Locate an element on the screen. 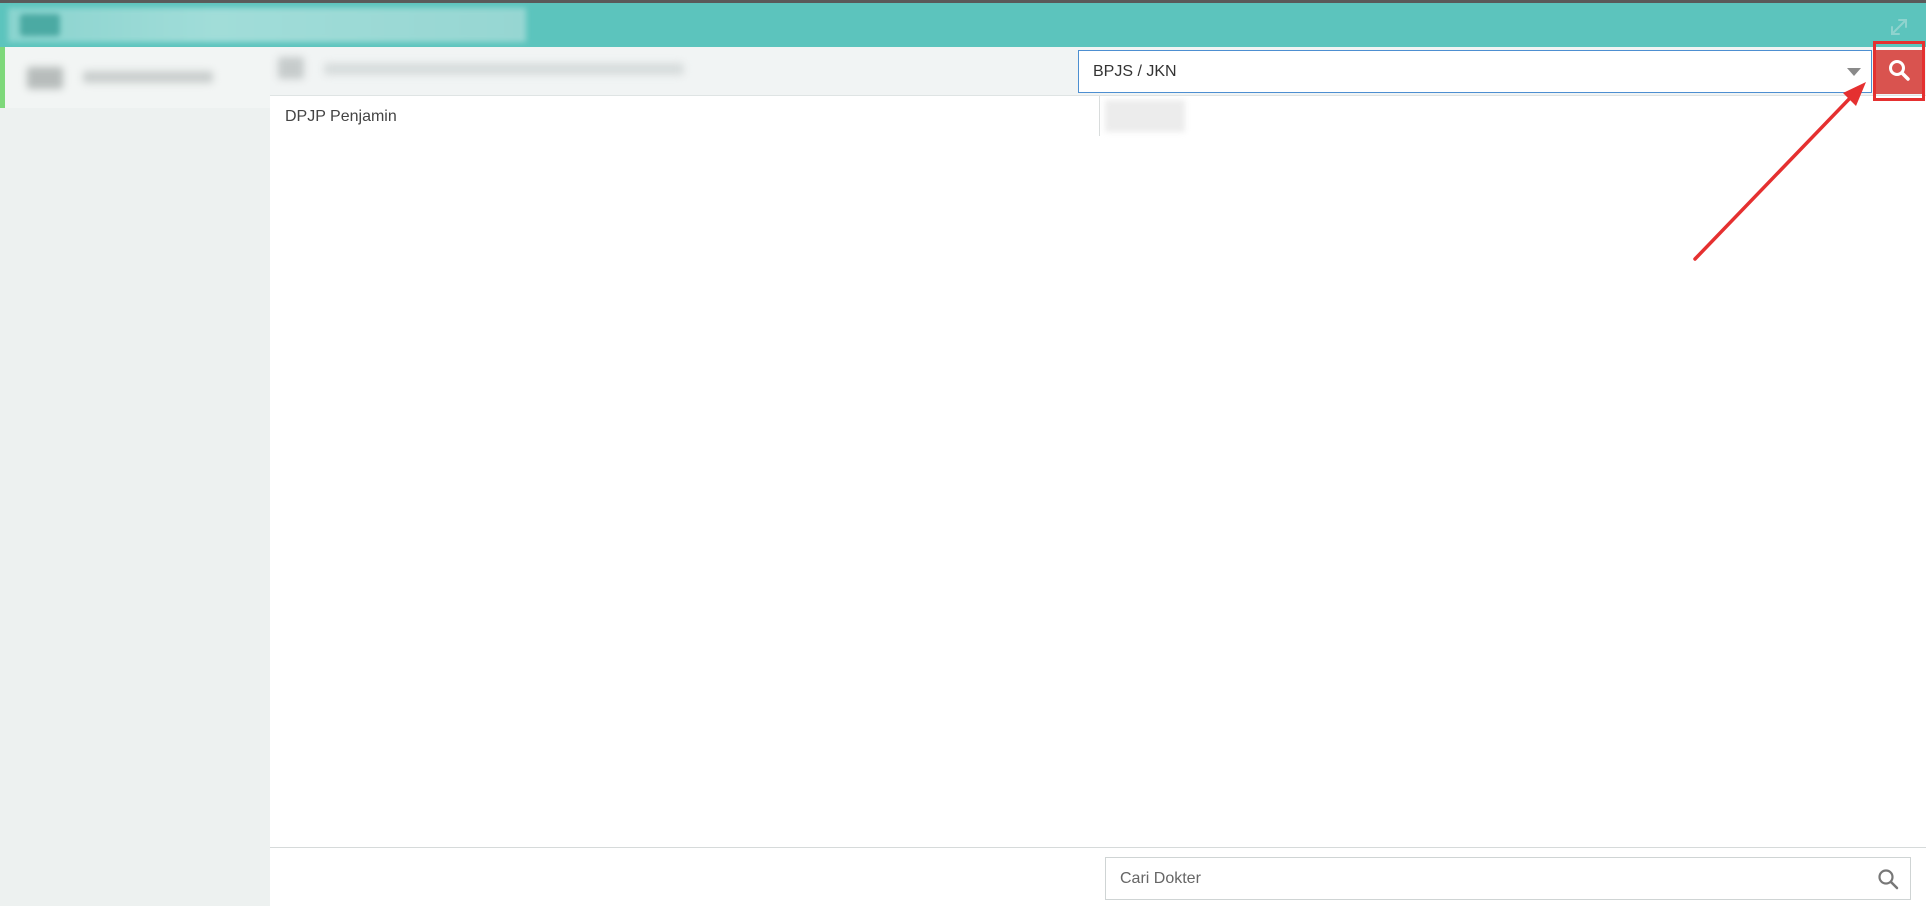 The height and width of the screenshot is (906, 1926). redacted-toolbar-title is located at coordinates (490, 68).